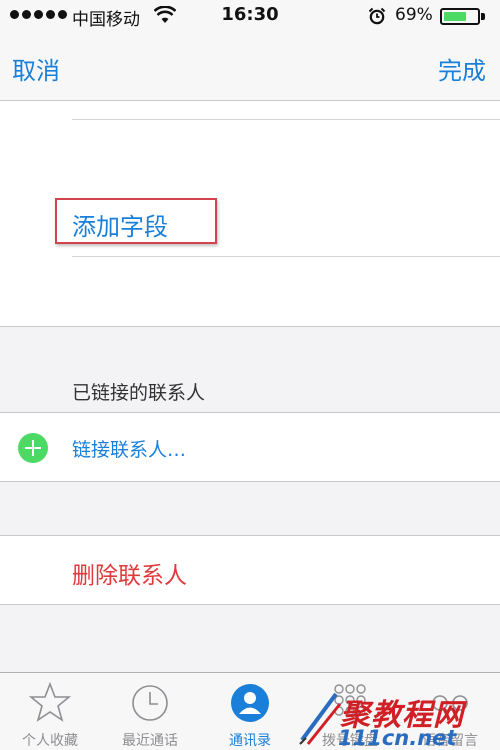 The image size is (500, 750). I want to click on pen-logo-icon, so click(320, 718).